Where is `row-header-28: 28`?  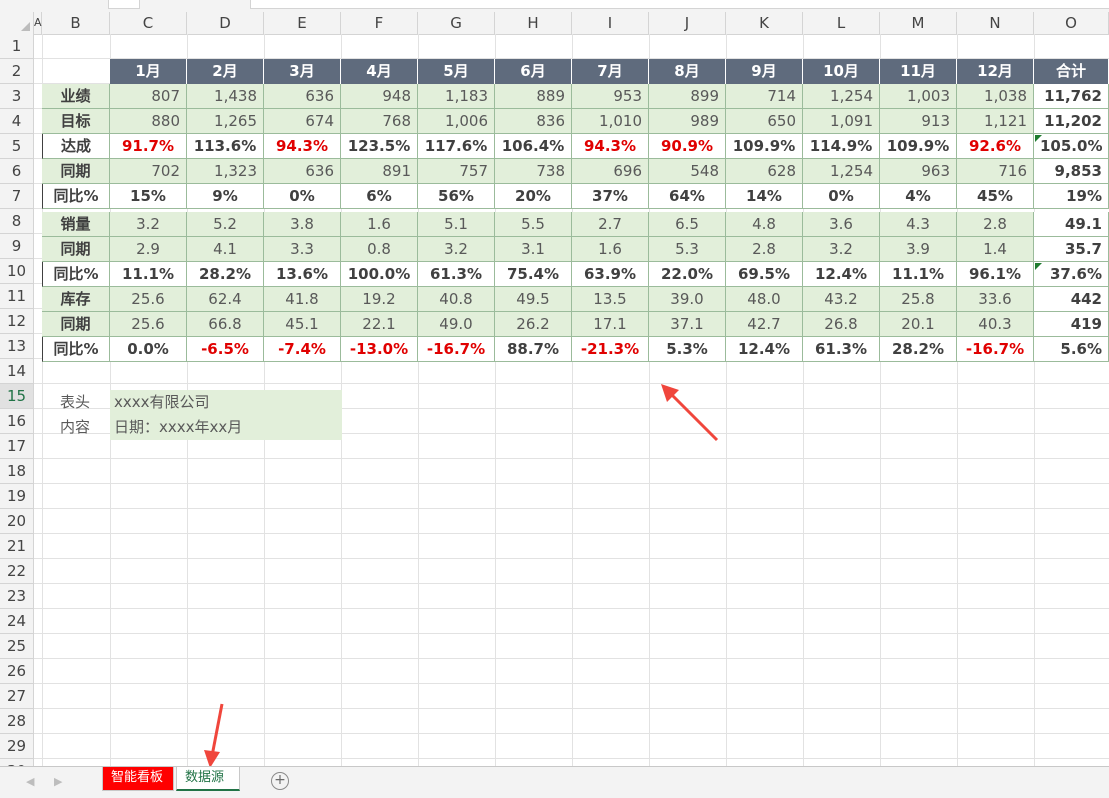
row-header-28: 28 is located at coordinates (16, 721).